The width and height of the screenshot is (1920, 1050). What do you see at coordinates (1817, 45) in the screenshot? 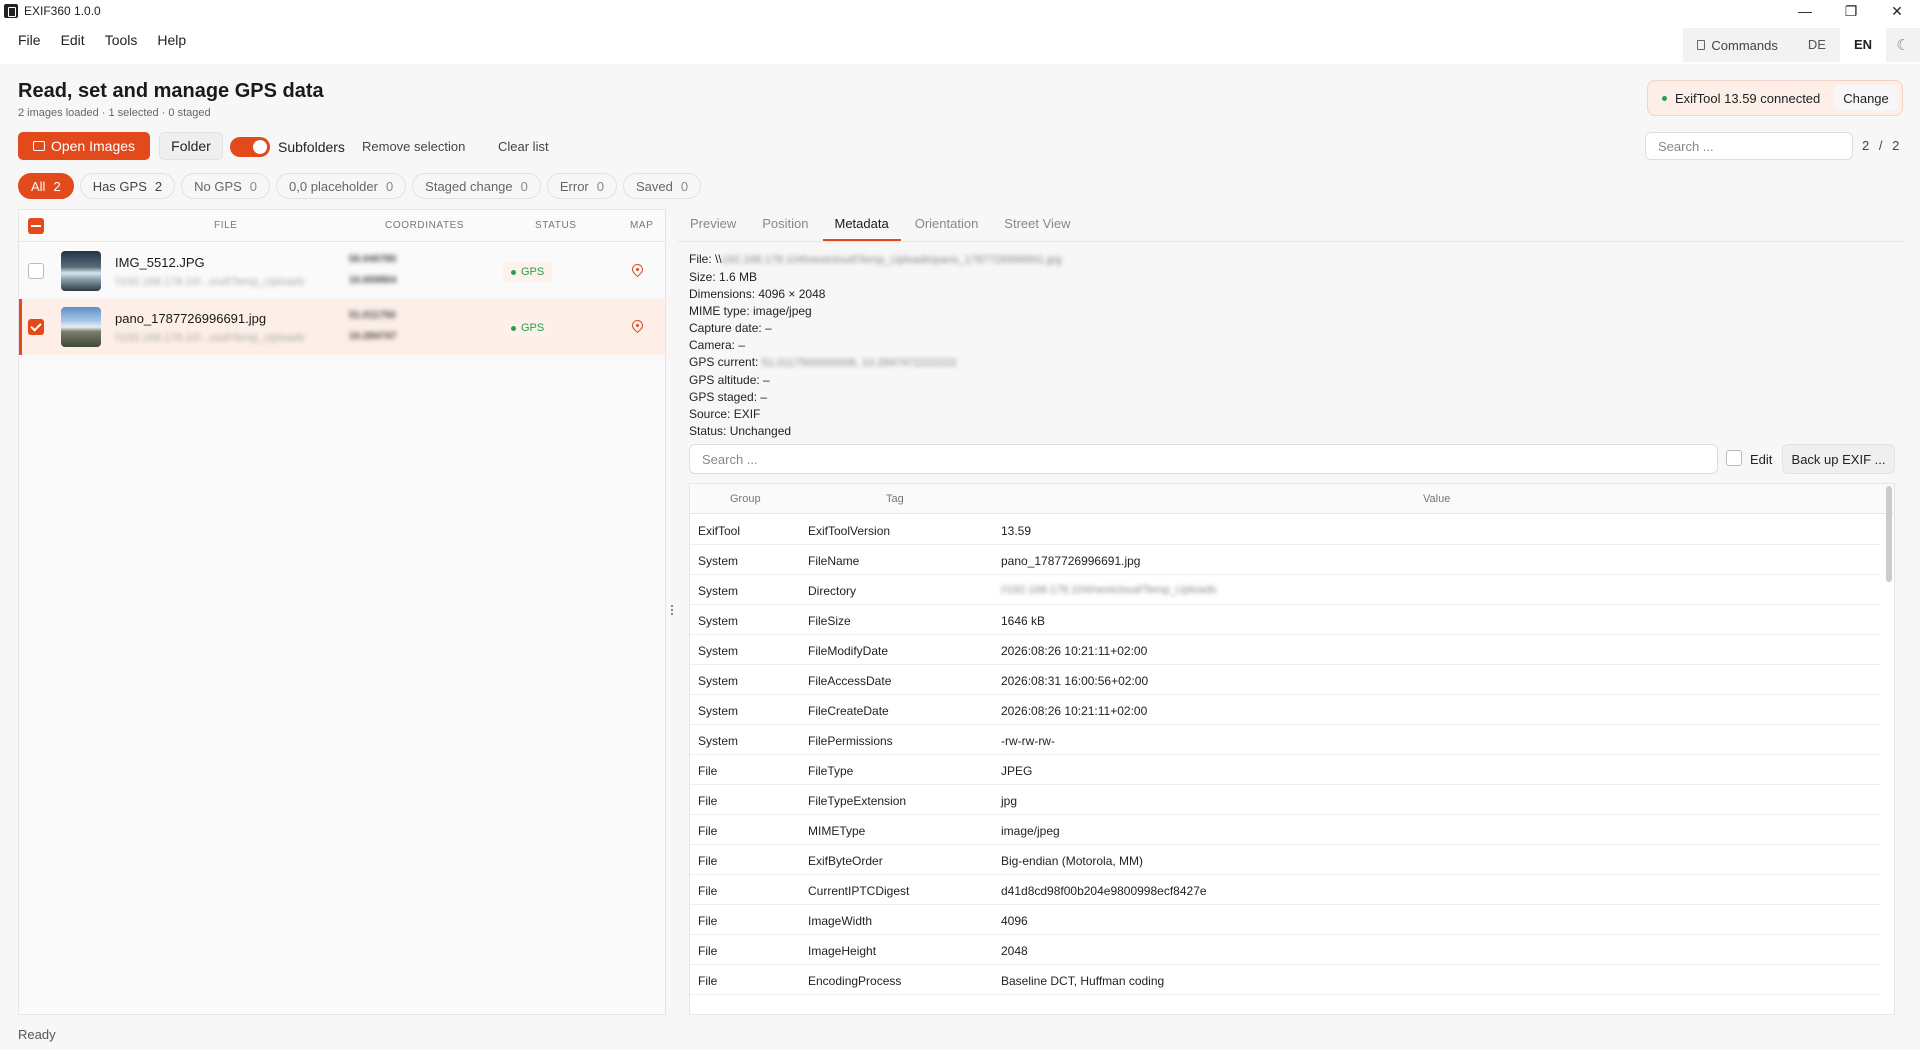
I see `lang-de-button: DE` at bounding box center [1817, 45].